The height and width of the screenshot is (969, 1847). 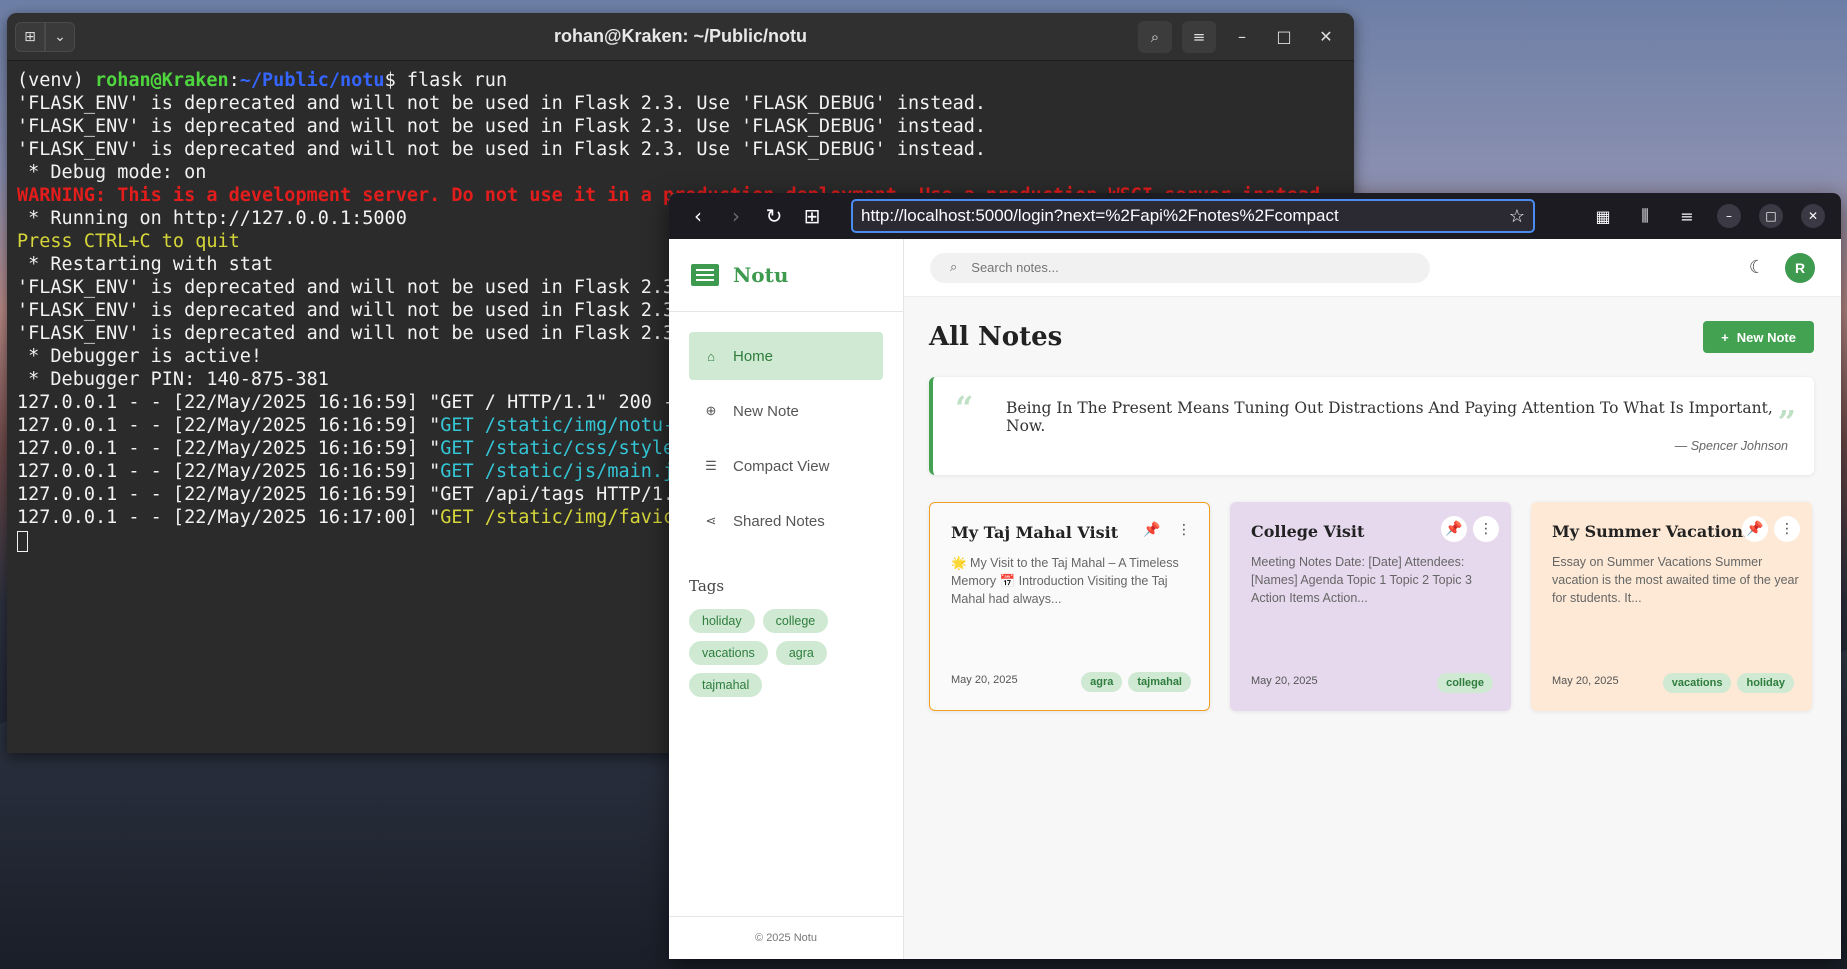 I want to click on sidebar-item-home: ⌂ Home, so click(x=786, y=356).